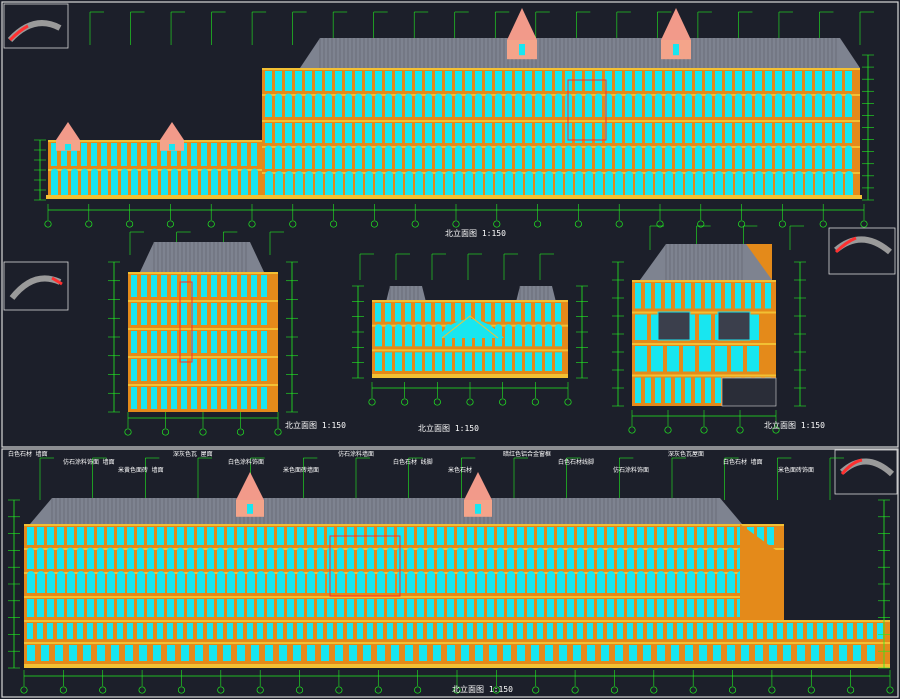  Describe the element at coordinates (448, 428) in the screenshot. I see `caption-center: 北立面图 1:150` at that location.